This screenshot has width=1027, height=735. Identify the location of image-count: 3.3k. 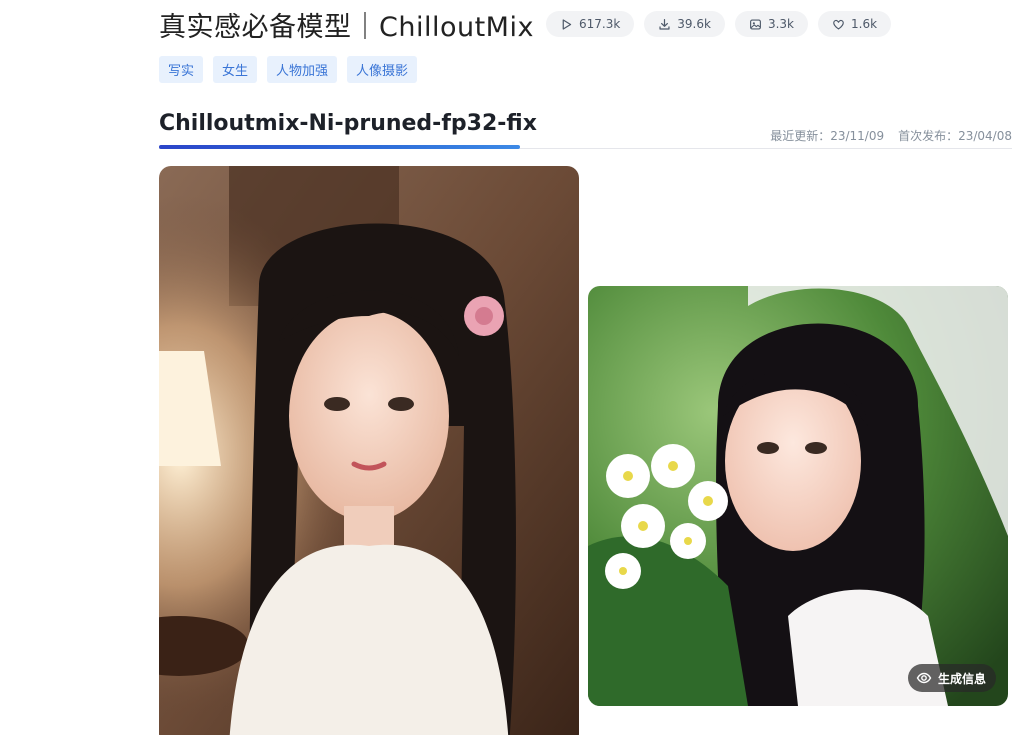
(780, 24).